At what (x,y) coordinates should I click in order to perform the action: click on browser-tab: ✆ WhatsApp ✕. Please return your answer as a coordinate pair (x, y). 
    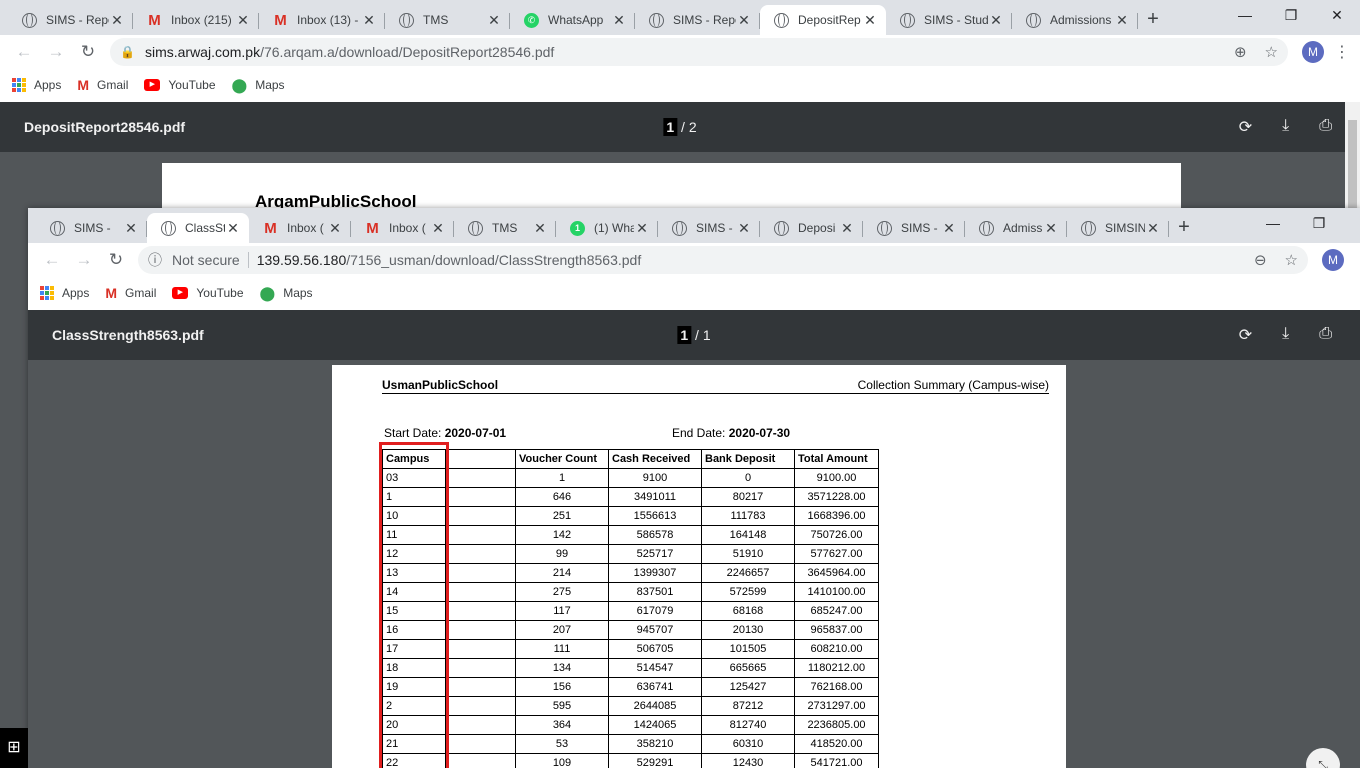
    Looking at the image, I should click on (572, 20).